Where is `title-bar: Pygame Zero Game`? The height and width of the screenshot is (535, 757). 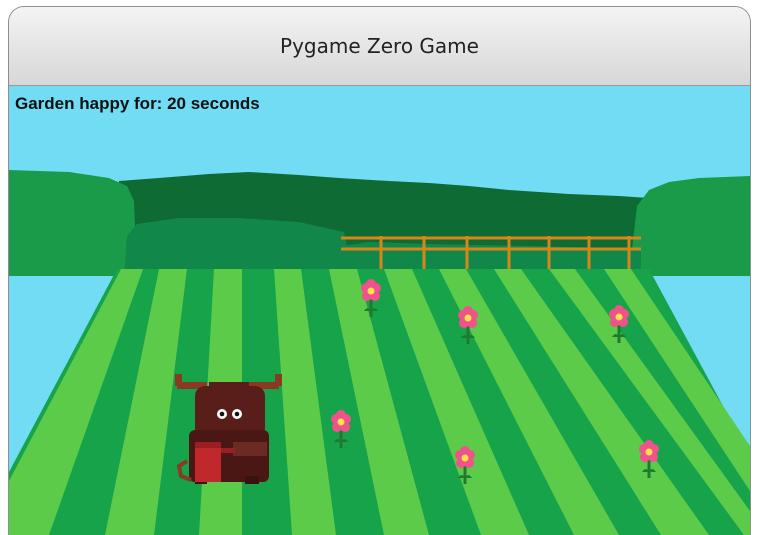
title-bar: Pygame Zero Game is located at coordinates (379, 46).